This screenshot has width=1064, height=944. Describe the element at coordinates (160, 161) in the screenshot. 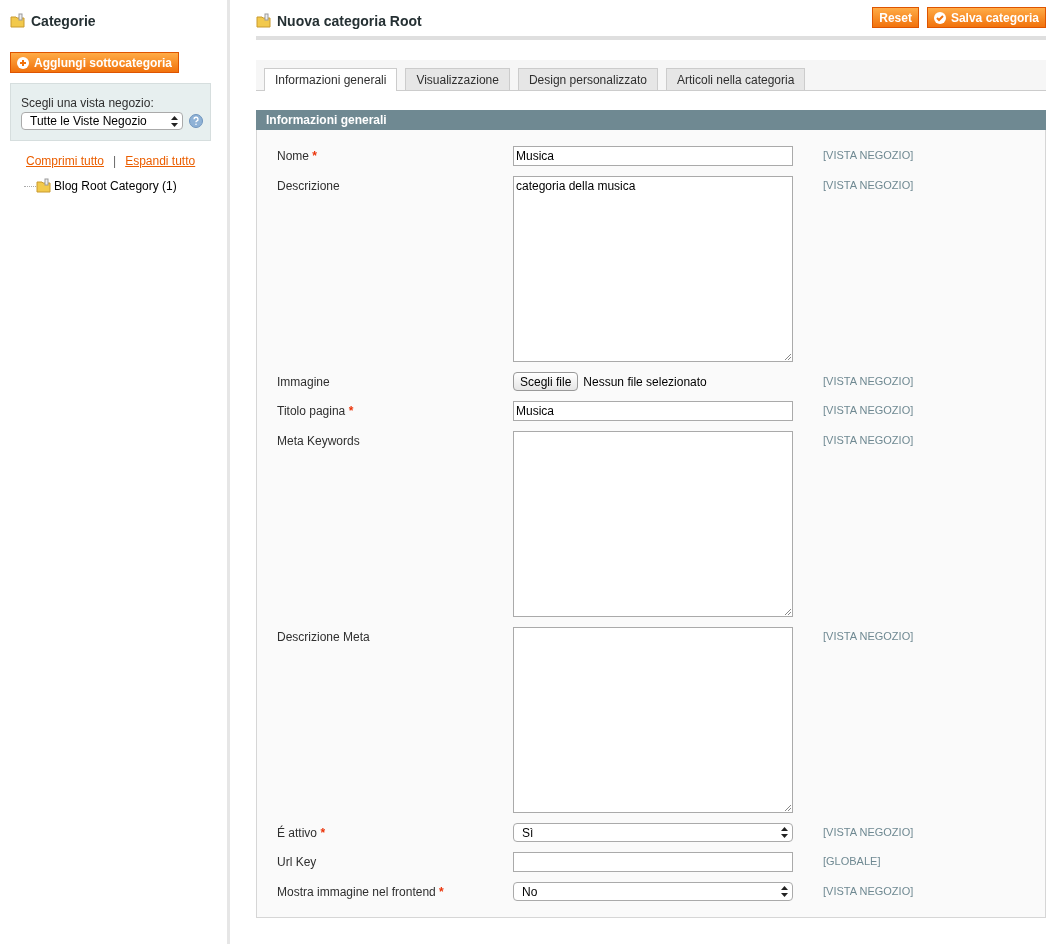

I see `expand-all-link: Espandi tutto` at that location.